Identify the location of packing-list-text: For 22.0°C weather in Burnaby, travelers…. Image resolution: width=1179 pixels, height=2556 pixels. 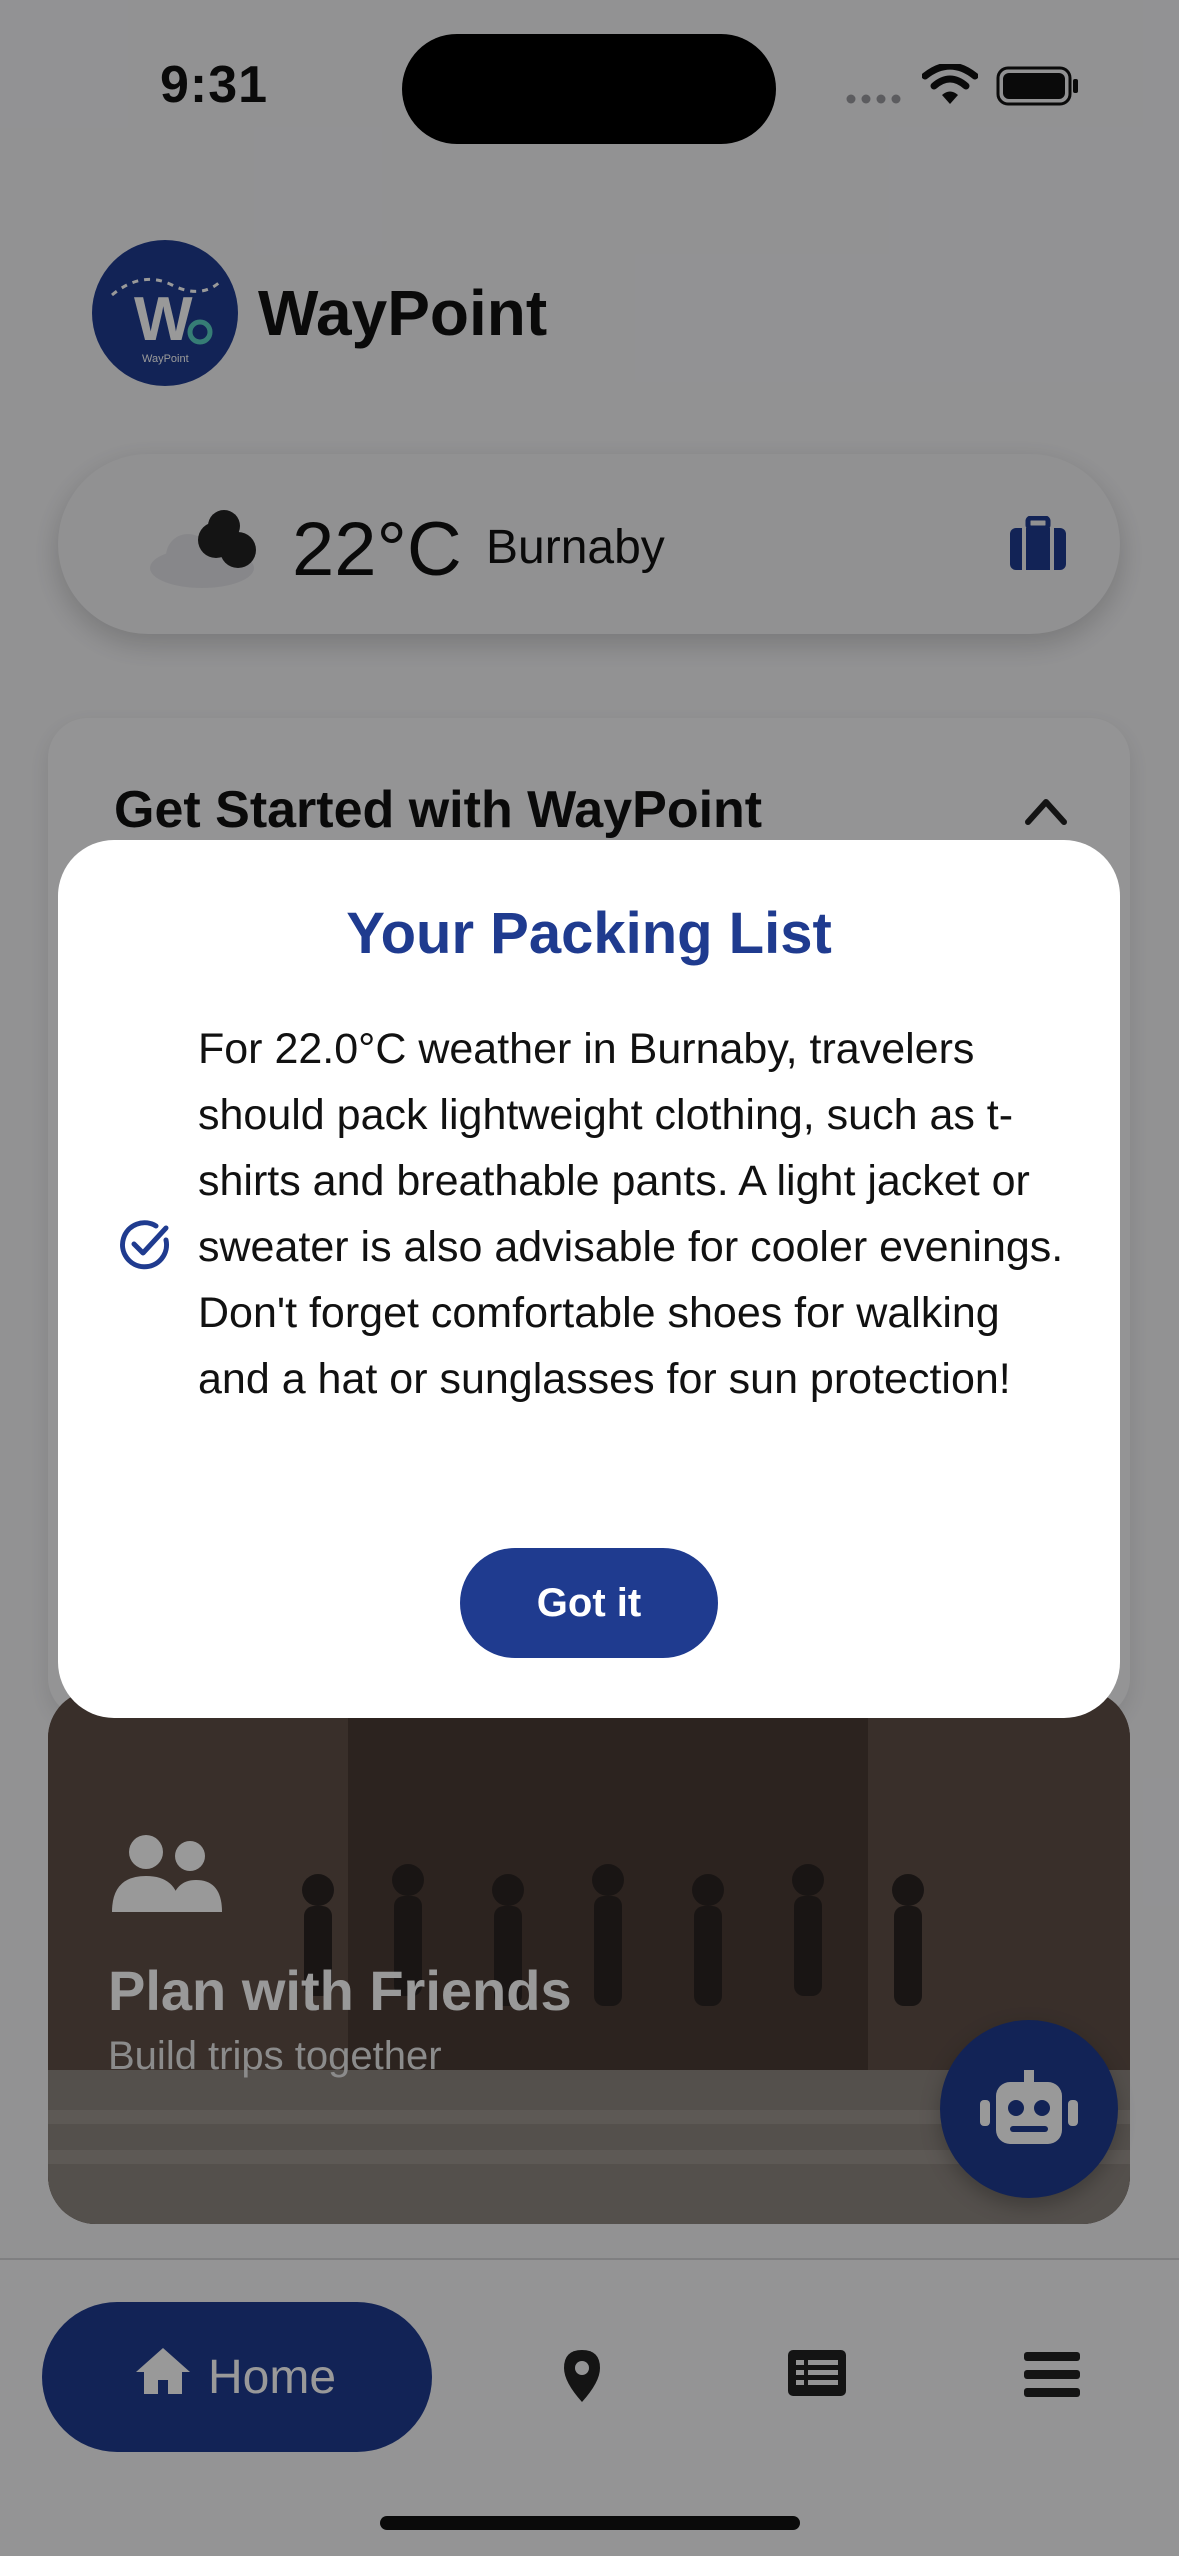
(631, 1214).